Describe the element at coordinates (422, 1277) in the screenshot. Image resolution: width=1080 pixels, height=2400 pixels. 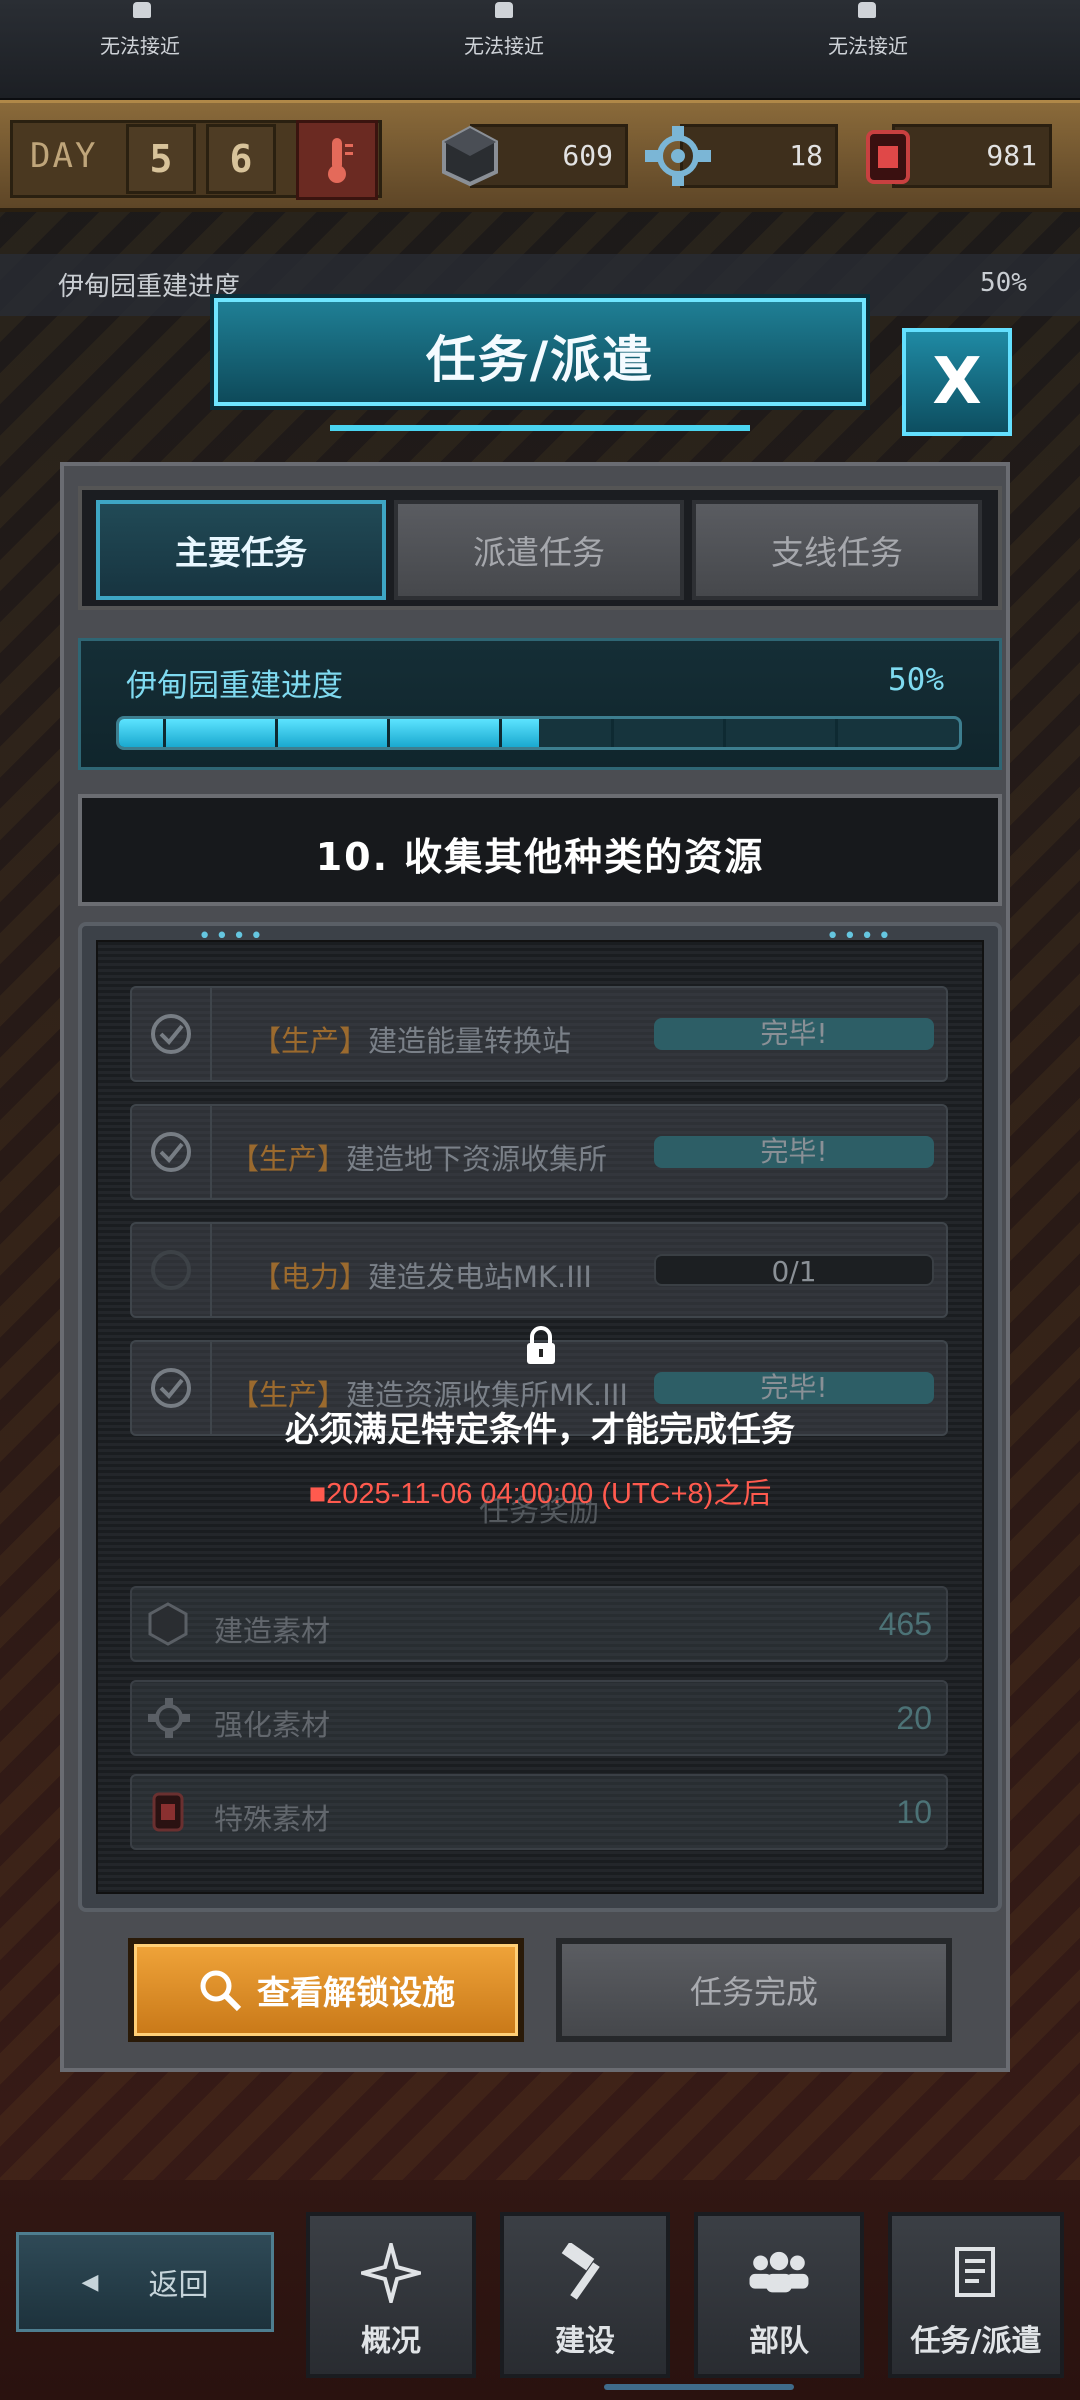
I see `task-label: 【电力】建造发电站MK.III` at that location.